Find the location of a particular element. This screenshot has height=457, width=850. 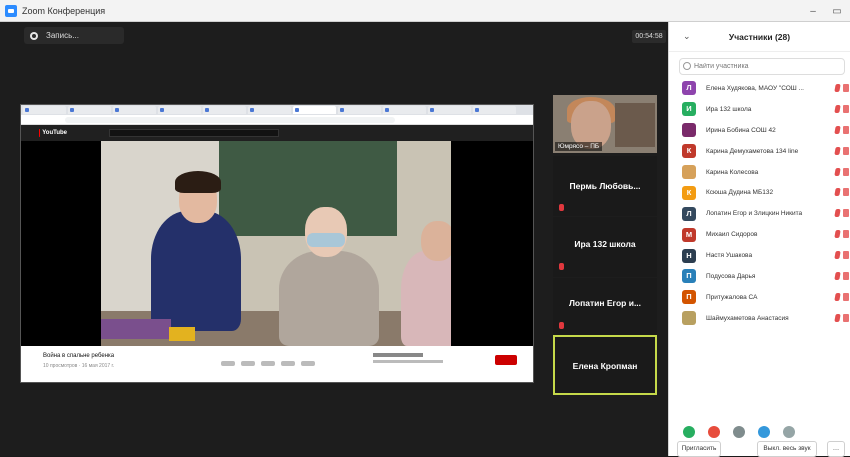

video-tile-2: Ира 132 школа is located at coordinates (605, 247).